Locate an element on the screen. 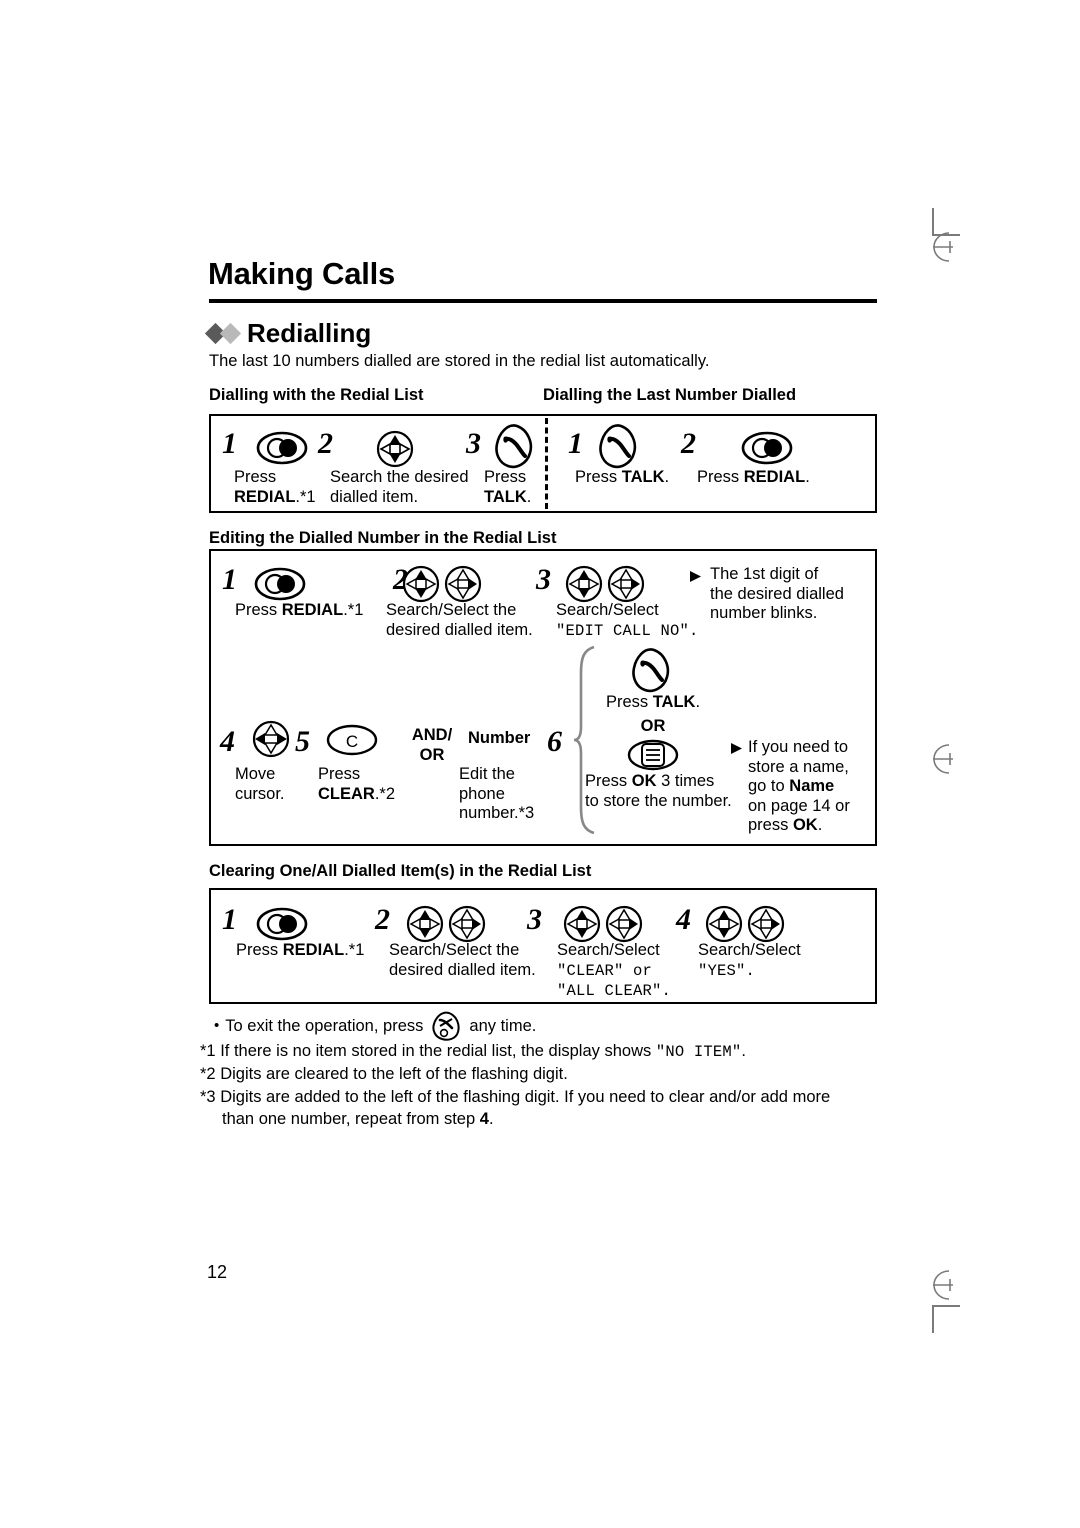  step-caption: Search/Select the desired dialled item. is located at coordinates (484, 960).